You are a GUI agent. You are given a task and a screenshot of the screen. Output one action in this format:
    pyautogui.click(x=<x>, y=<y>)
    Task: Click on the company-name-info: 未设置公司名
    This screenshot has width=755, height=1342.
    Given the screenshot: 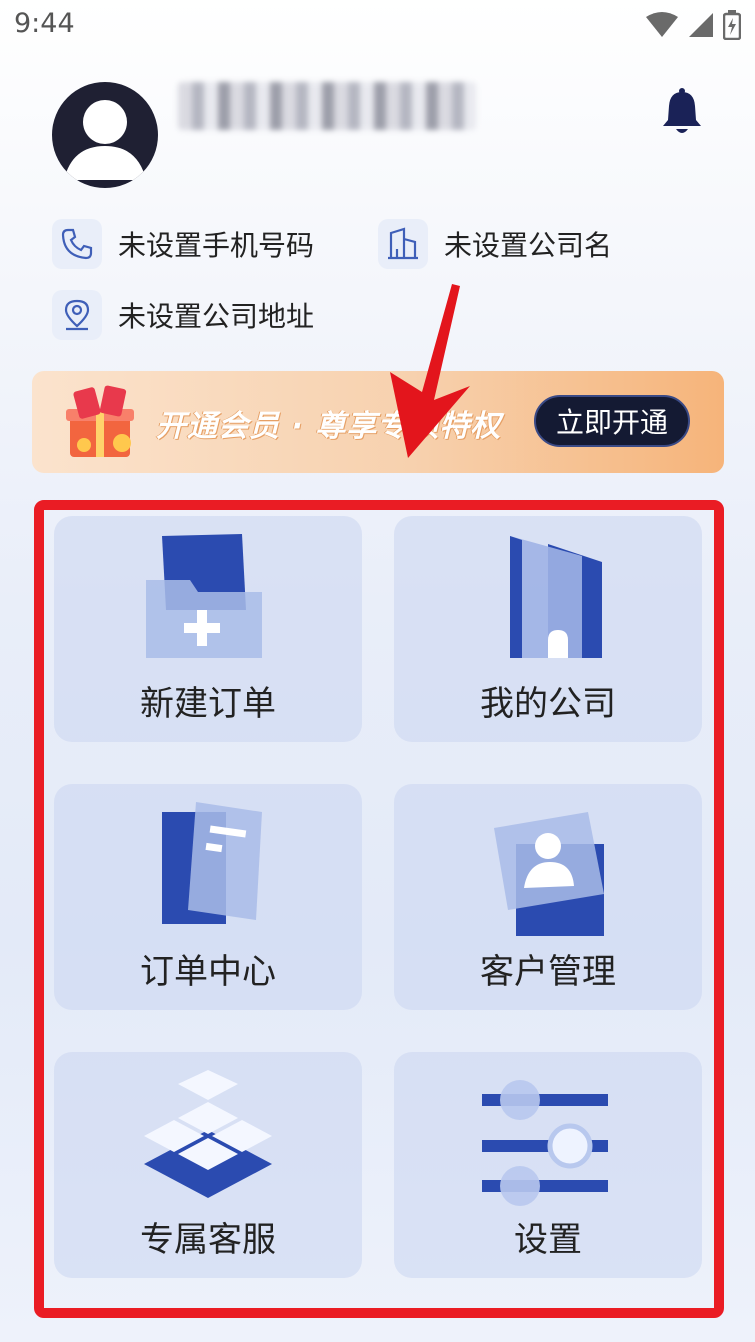 What is the action you would take?
    pyautogui.click(x=495, y=244)
    